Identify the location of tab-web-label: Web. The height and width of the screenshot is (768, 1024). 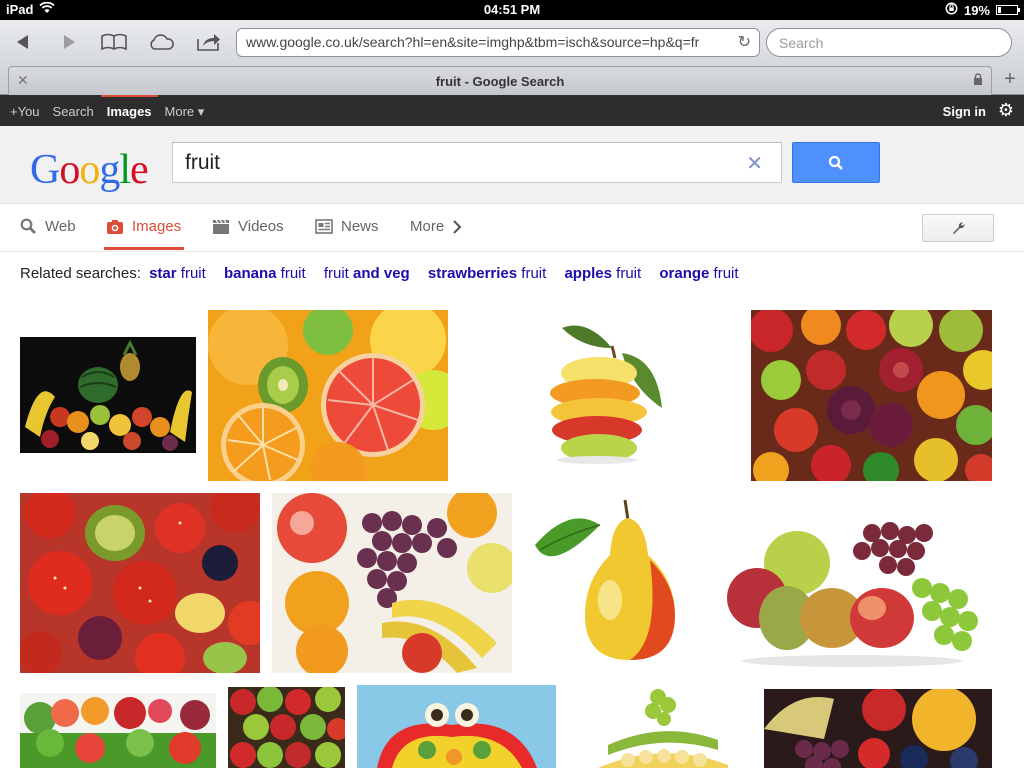
(60, 226).